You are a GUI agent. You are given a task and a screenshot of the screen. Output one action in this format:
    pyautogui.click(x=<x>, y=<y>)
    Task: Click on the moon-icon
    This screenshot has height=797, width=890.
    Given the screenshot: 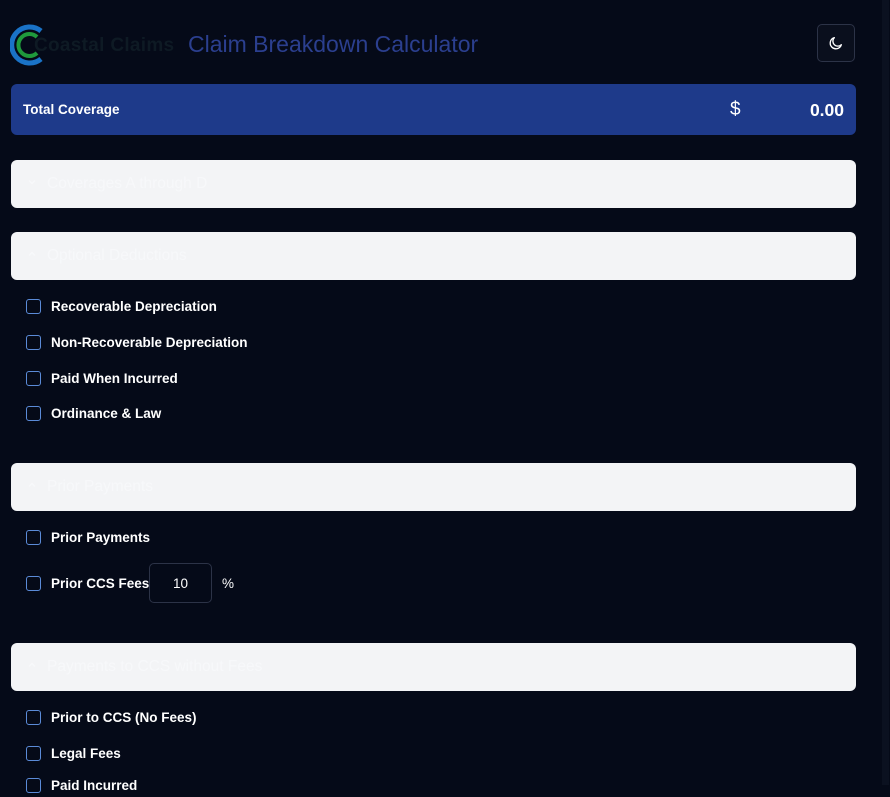 What is the action you would take?
    pyautogui.click(x=835, y=43)
    